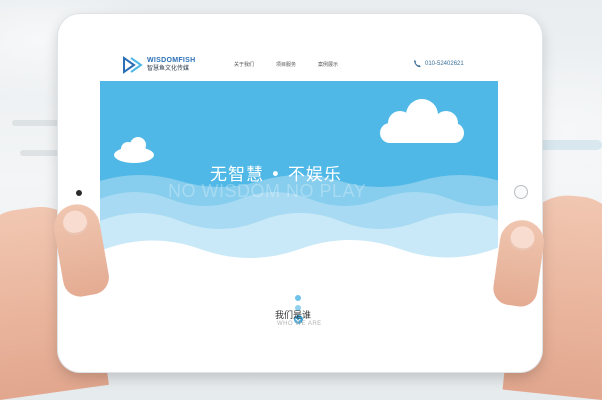  Describe the element at coordinates (286, 64) in the screenshot. I see `nav-services: 项目服务` at that location.